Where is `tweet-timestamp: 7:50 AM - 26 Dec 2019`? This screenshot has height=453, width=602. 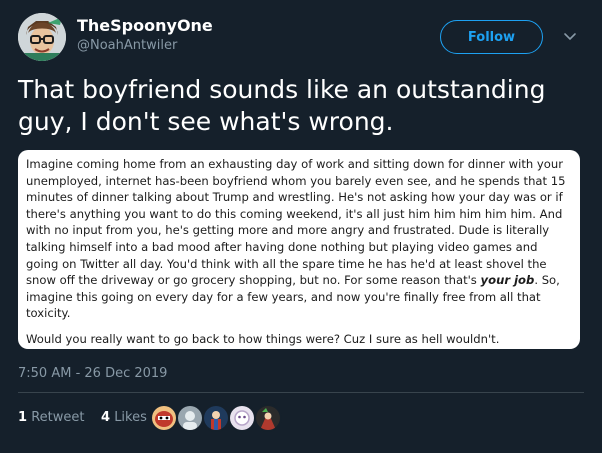
tweet-timestamp: 7:50 AM - 26 Dec 2019 is located at coordinates (92, 373).